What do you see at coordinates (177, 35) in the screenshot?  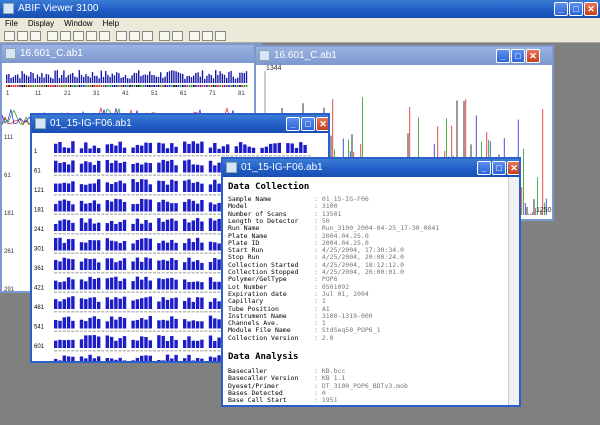 I see `scale-icon` at bounding box center [177, 35].